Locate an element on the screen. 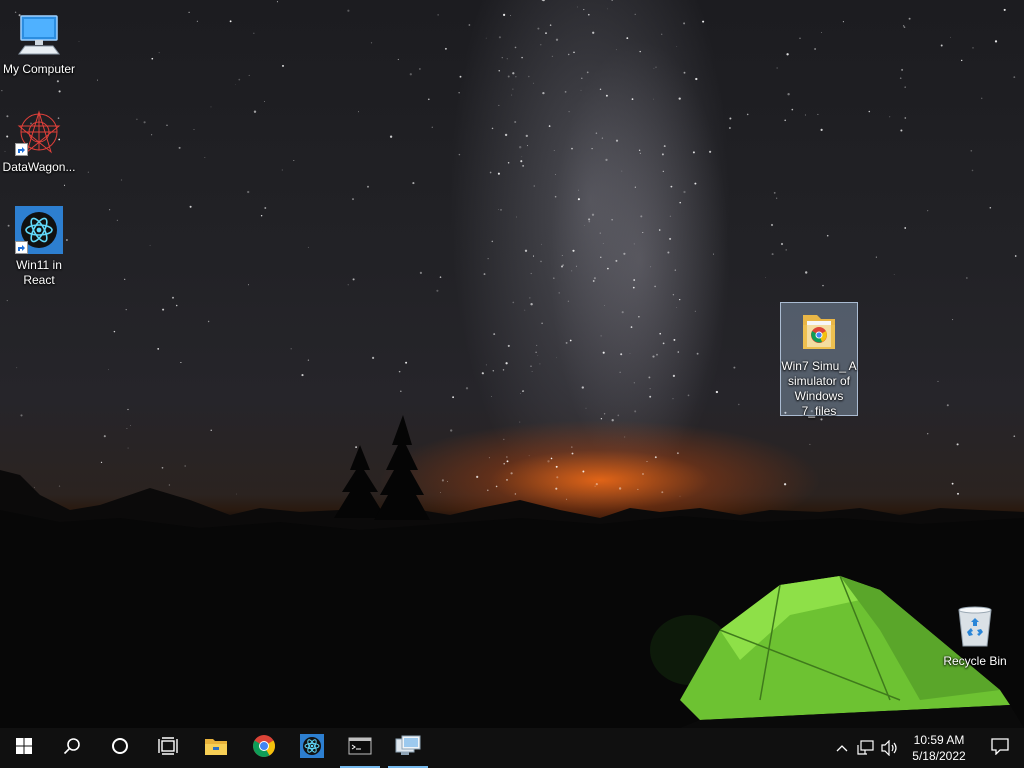  task-view-button is located at coordinates (168, 748).